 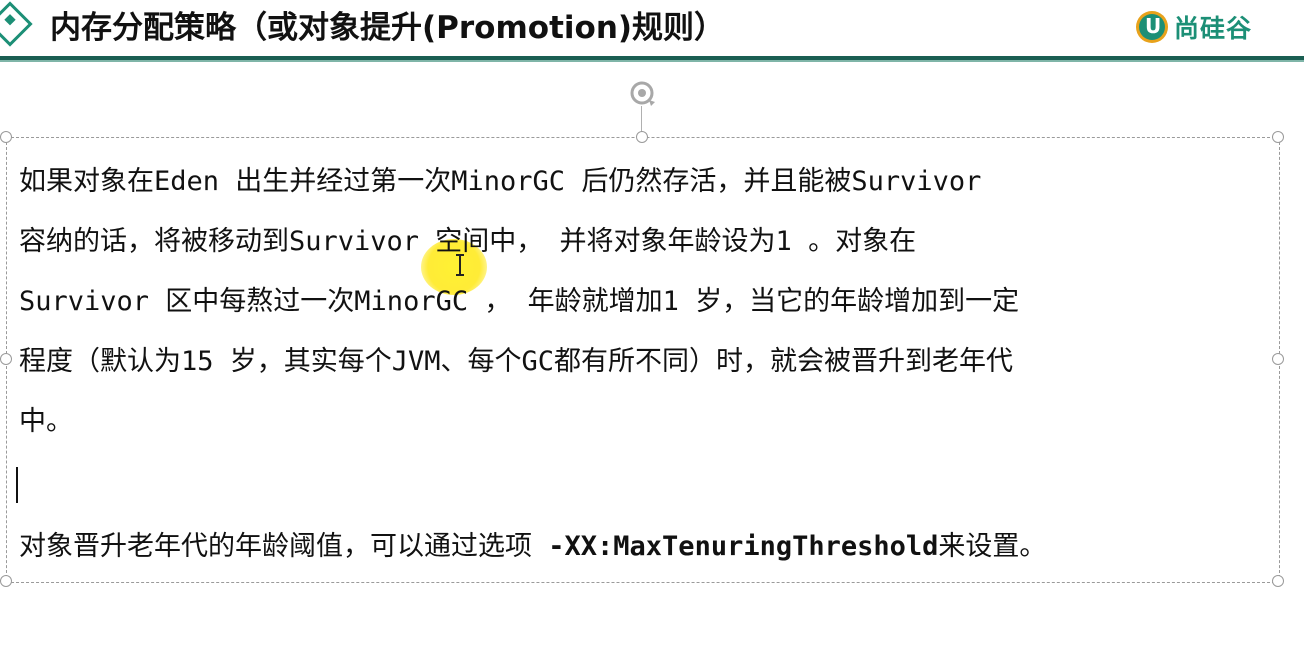 What do you see at coordinates (1278, 359) in the screenshot?
I see `resize-handle-right` at bounding box center [1278, 359].